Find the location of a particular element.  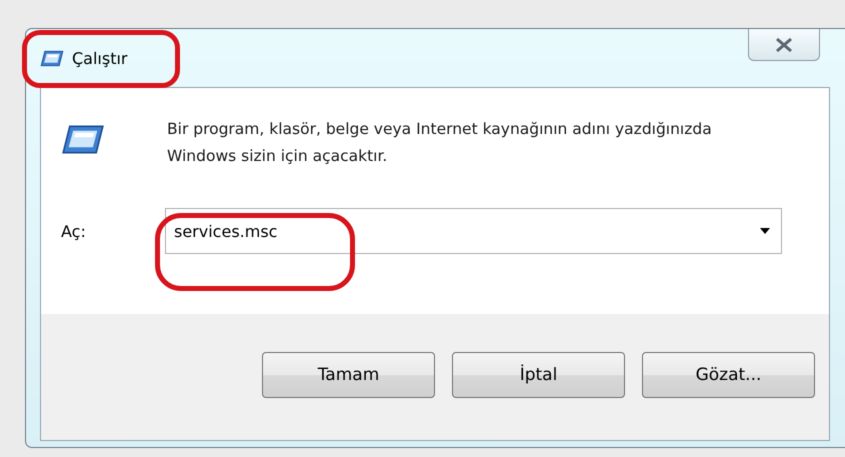

dialog-button: İptal is located at coordinates (538, 375).